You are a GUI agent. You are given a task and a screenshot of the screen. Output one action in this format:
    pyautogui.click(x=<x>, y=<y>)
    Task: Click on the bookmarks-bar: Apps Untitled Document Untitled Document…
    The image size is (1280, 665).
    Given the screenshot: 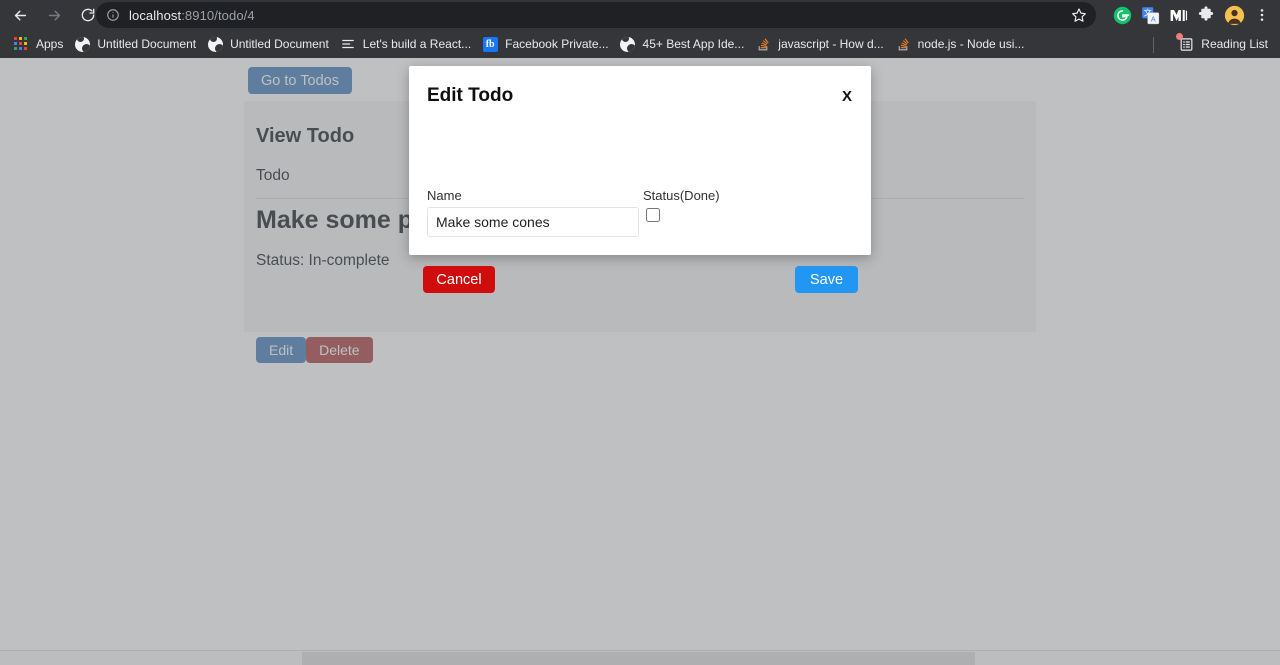 What is the action you would take?
    pyautogui.click(x=640, y=44)
    